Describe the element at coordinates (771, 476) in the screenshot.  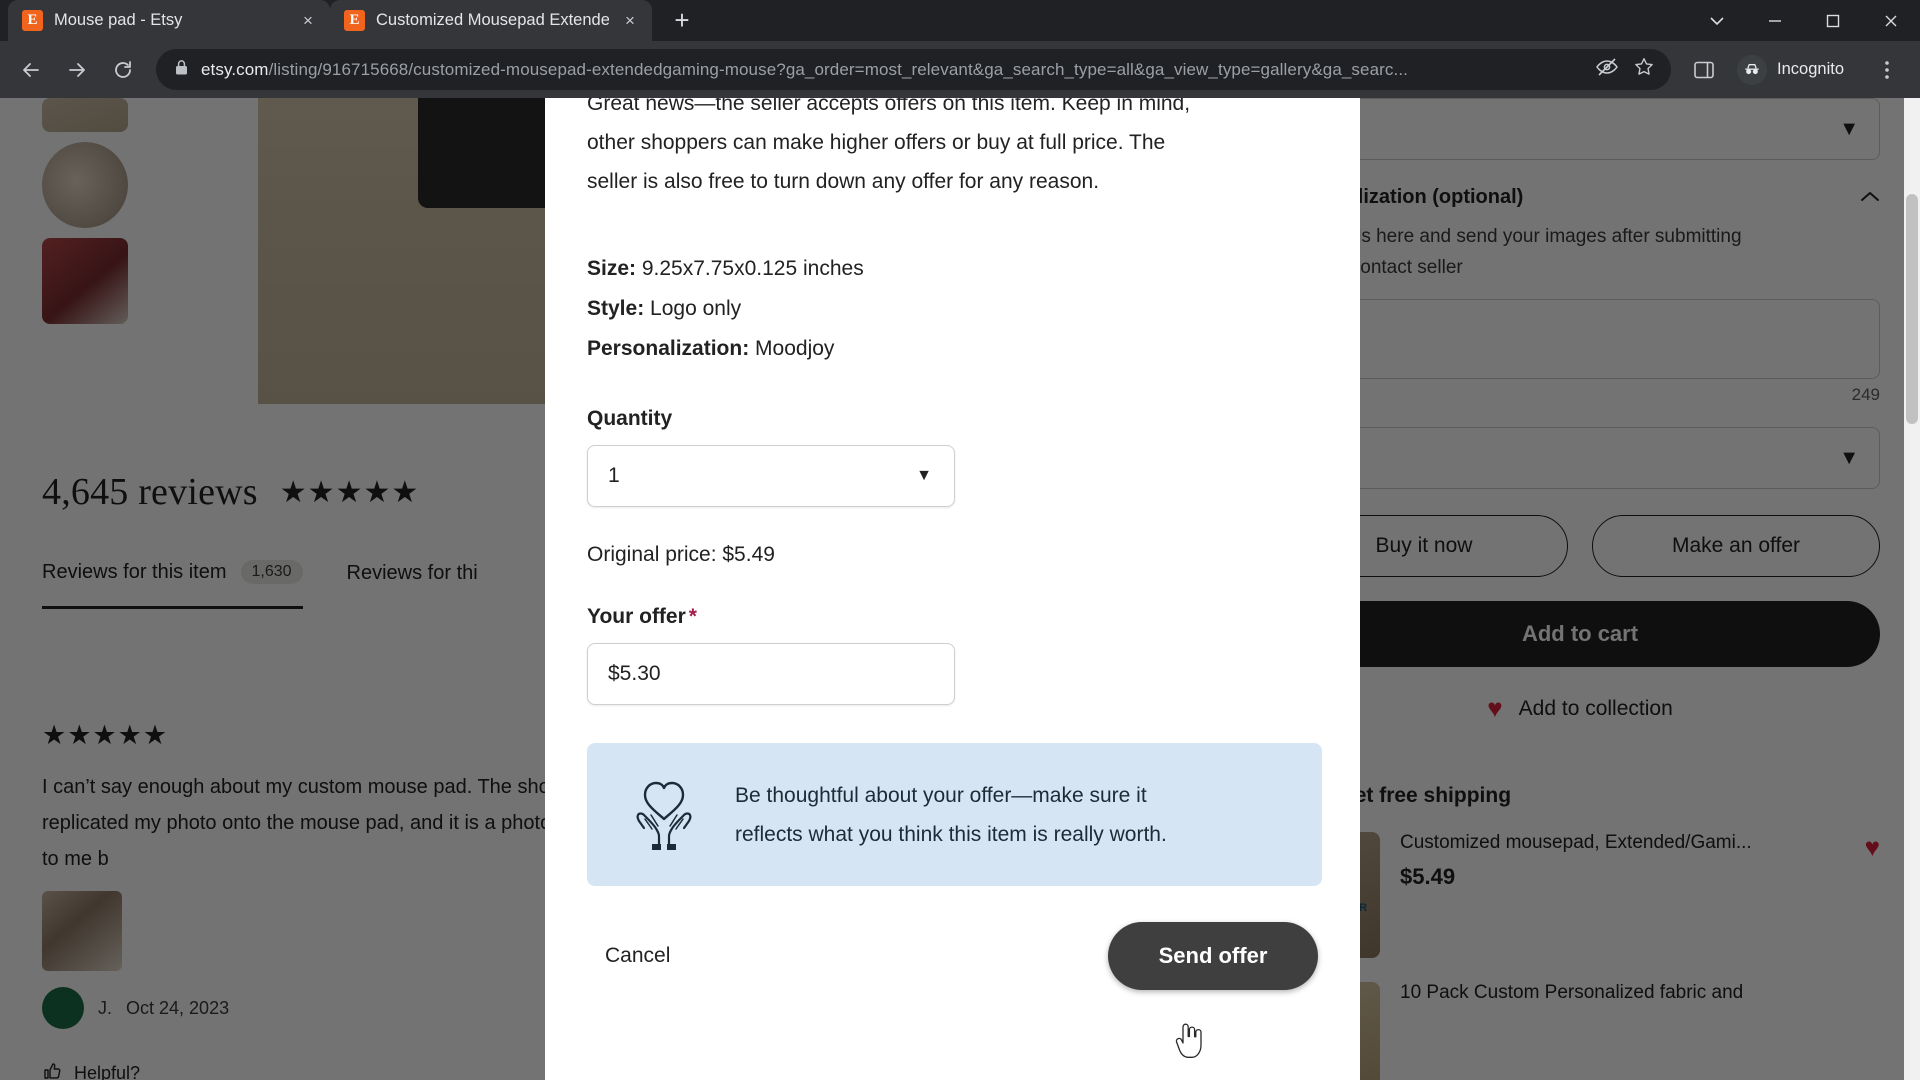
I see `quantity-select: 1 ▼` at that location.